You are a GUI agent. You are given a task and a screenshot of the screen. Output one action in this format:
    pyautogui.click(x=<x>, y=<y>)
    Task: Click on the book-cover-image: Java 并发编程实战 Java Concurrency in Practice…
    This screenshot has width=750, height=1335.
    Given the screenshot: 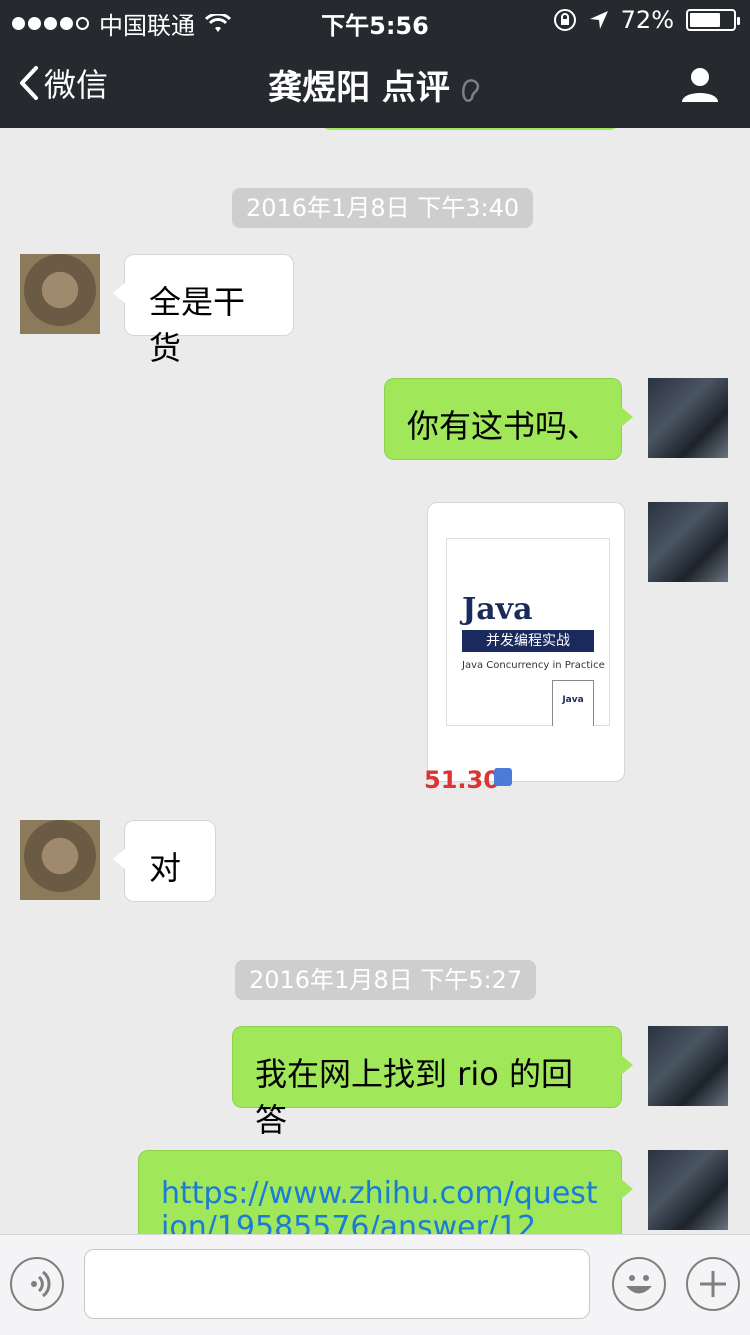 What is the action you would take?
    pyautogui.click(x=528, y=632)
    